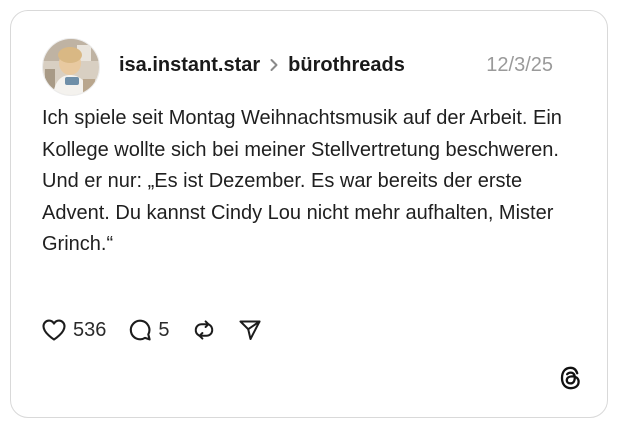  I want to click on send-icon, so click(250, 330).